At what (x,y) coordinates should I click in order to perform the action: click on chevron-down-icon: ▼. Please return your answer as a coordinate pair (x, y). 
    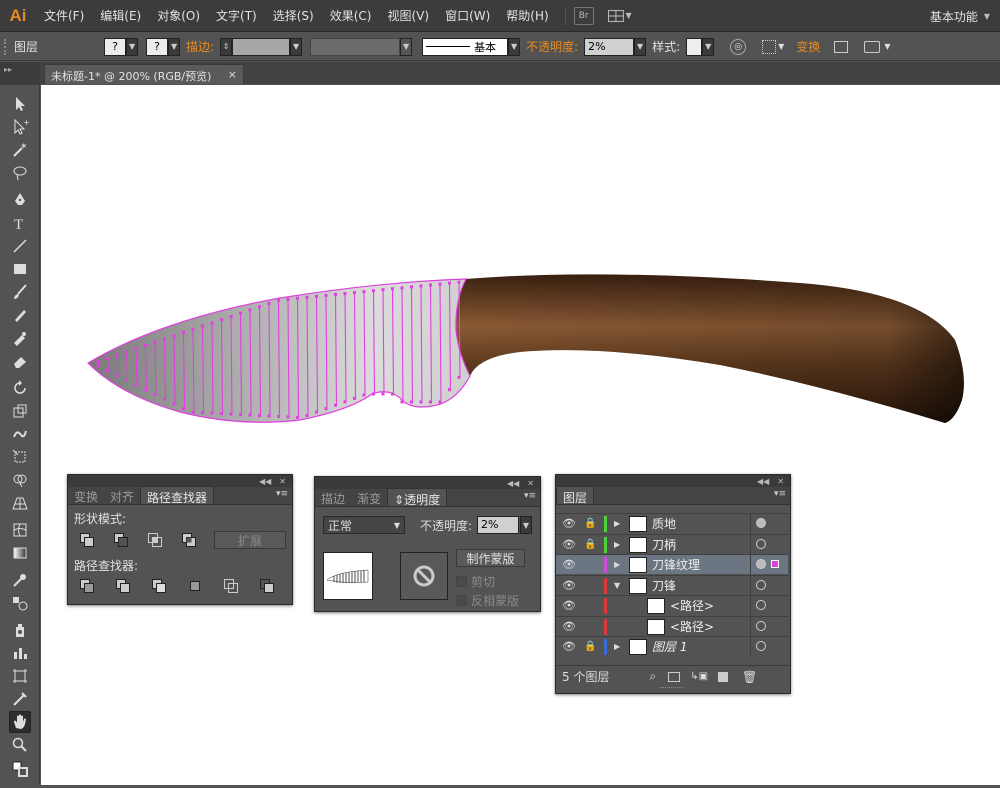
    Looking at the image, I should click on (887, 46).